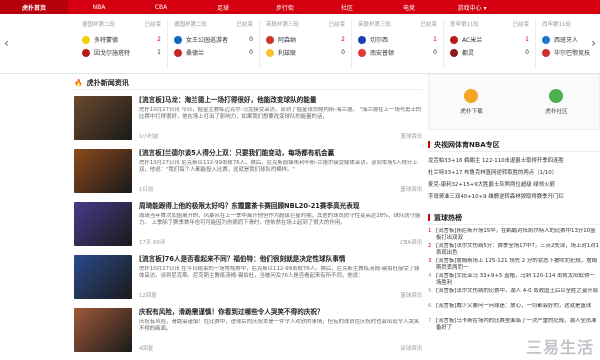 The image size is (600, 360). What do you see at coordinates (280, 206) in the screenshot?
I see `news-title: 周琦能跟得上他的极限太好吗？东霞露茶卡赛回顾NBL20-21赛季高光表现` at bounding box center [280, 206].